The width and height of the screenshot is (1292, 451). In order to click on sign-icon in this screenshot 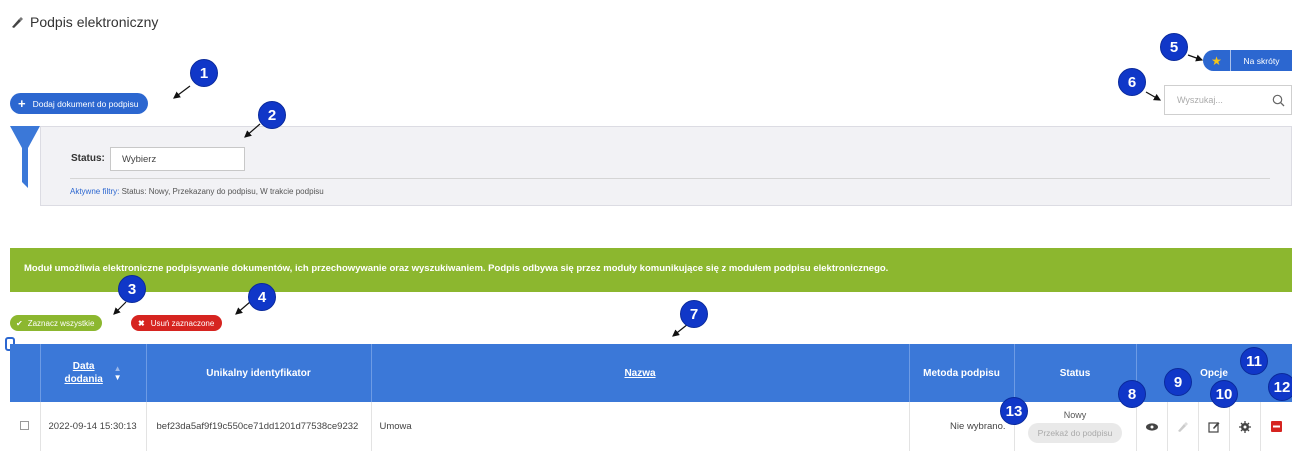, I will do `click(1183, 426)`.